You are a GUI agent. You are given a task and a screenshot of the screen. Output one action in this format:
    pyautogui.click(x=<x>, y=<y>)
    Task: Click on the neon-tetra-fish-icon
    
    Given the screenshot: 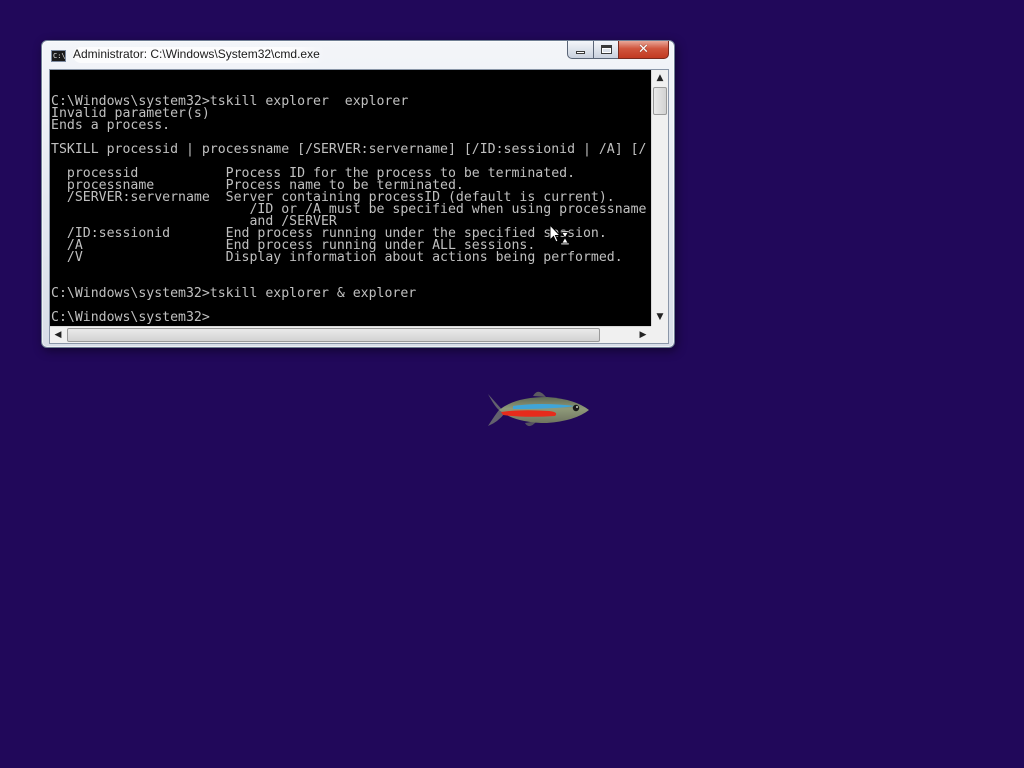 What is the action you would take?
    pyautogui.click(x=538, y=409)
    